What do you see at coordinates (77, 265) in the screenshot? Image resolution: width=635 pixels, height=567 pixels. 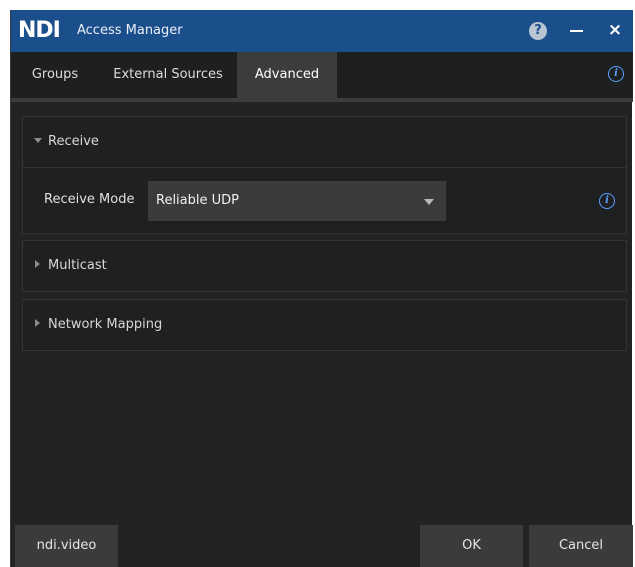 I see `multicast-section-title: Multicast` at bounding box center [77, 265].